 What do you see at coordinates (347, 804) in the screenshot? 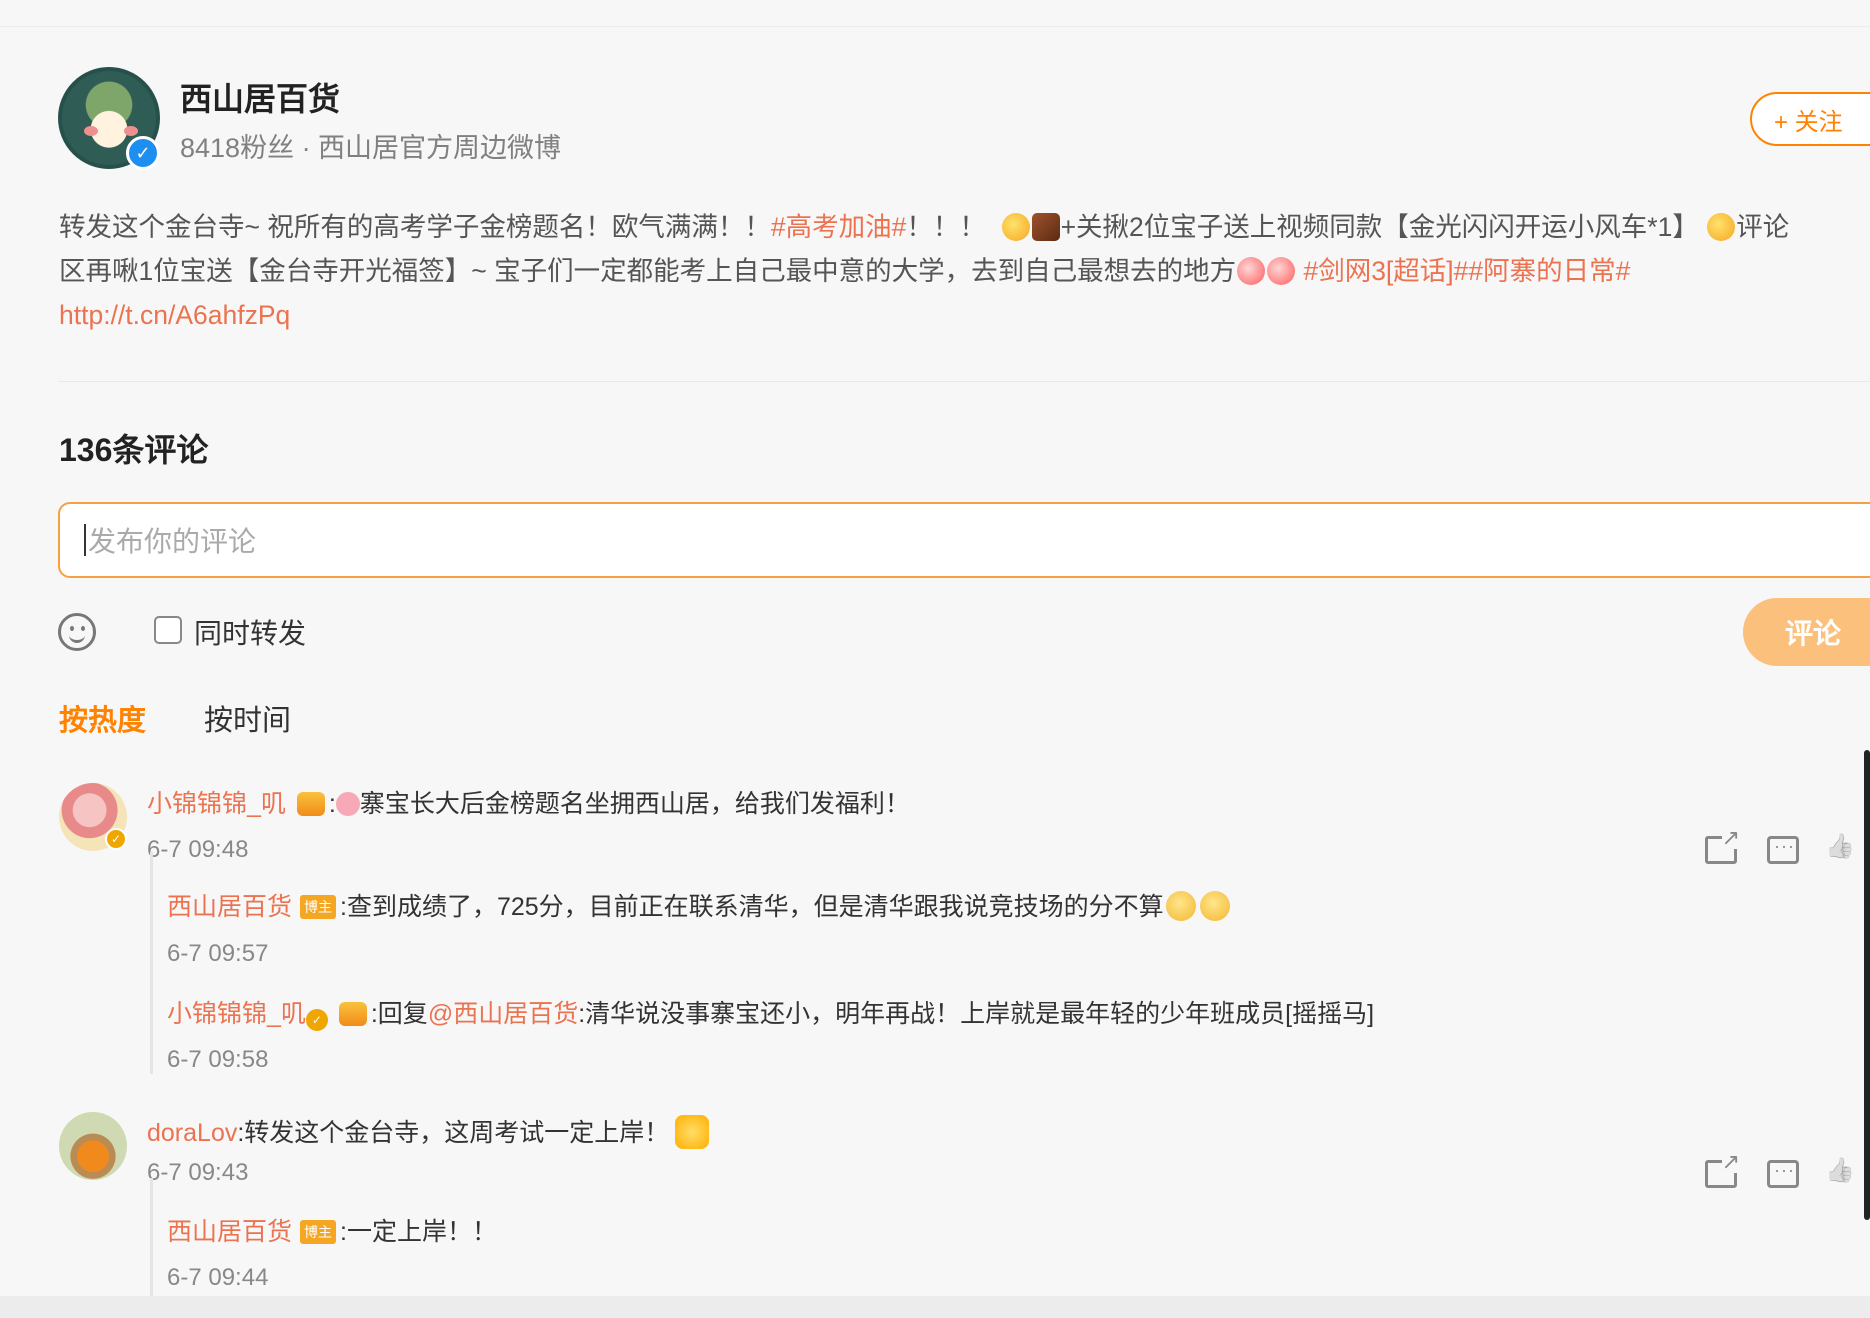
I see `pig-icon` at bounding box center [347, 804].